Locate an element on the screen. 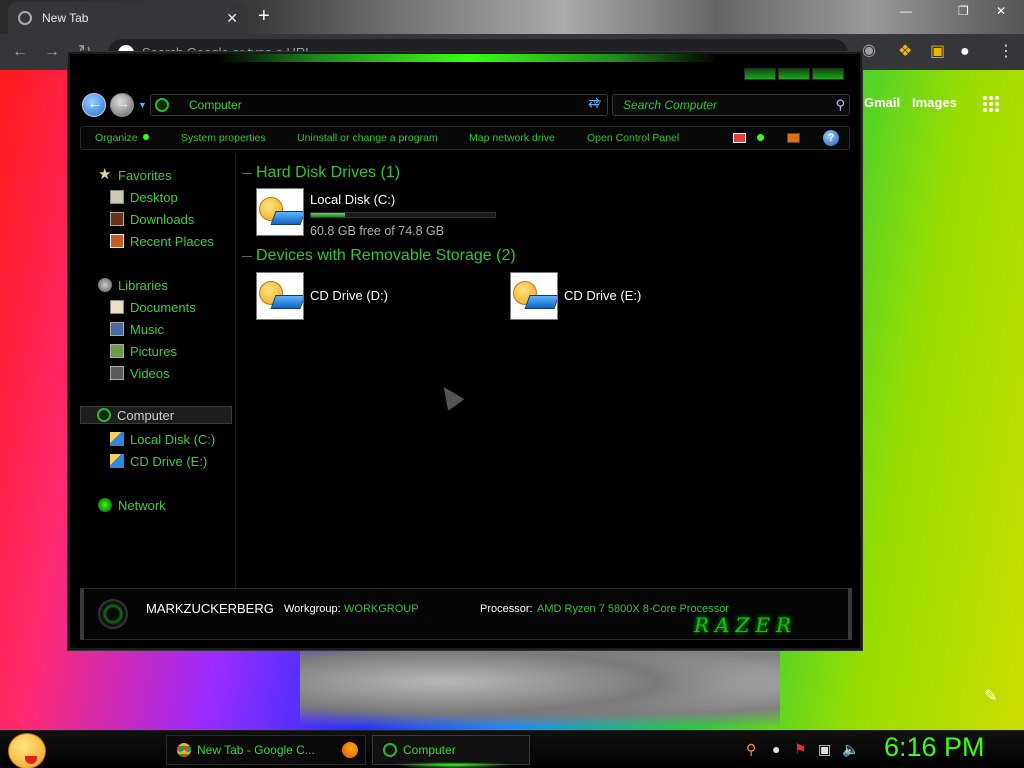  images-link: Images is located at coordinates (934, 102).